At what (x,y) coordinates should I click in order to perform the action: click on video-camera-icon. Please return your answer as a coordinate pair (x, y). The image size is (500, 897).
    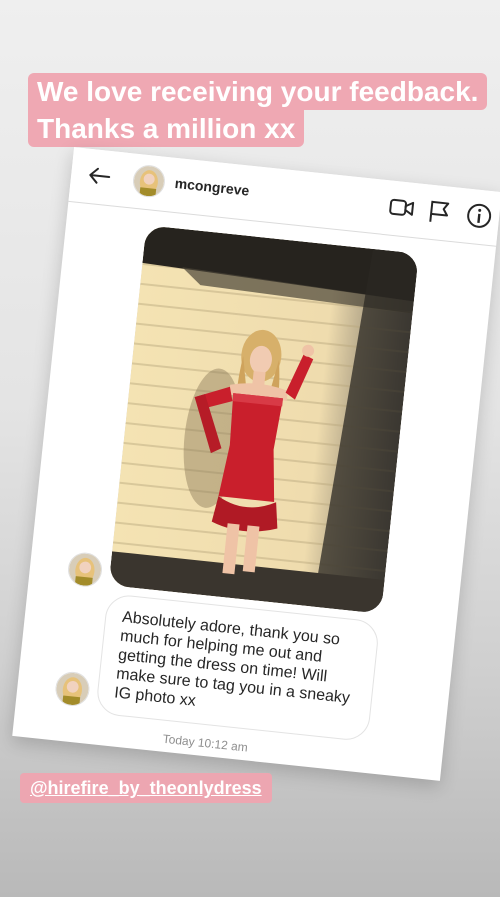
    Looking at the image, I should click on (401, 207).